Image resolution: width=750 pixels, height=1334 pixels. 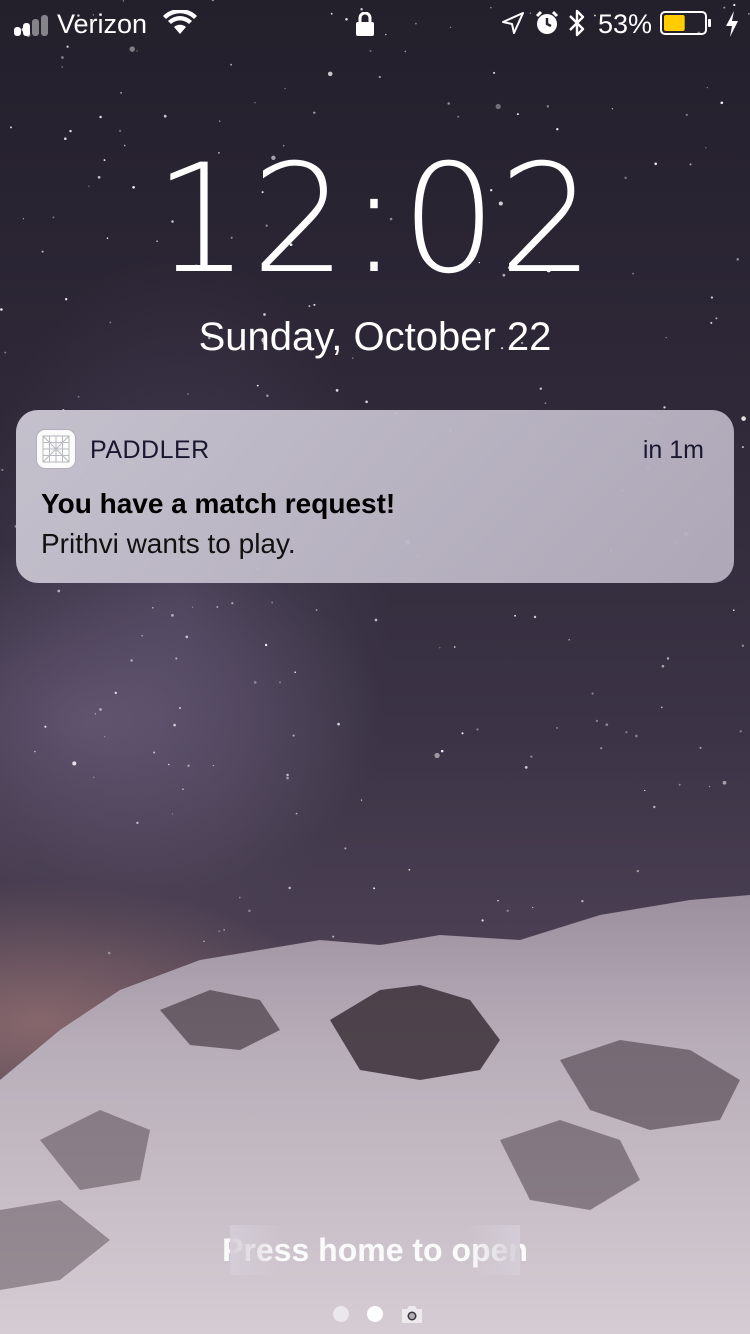 What do you see at coordinates (685, 23) in the screenshot?
I see `battery-icon` at bounding box center [685, 23].